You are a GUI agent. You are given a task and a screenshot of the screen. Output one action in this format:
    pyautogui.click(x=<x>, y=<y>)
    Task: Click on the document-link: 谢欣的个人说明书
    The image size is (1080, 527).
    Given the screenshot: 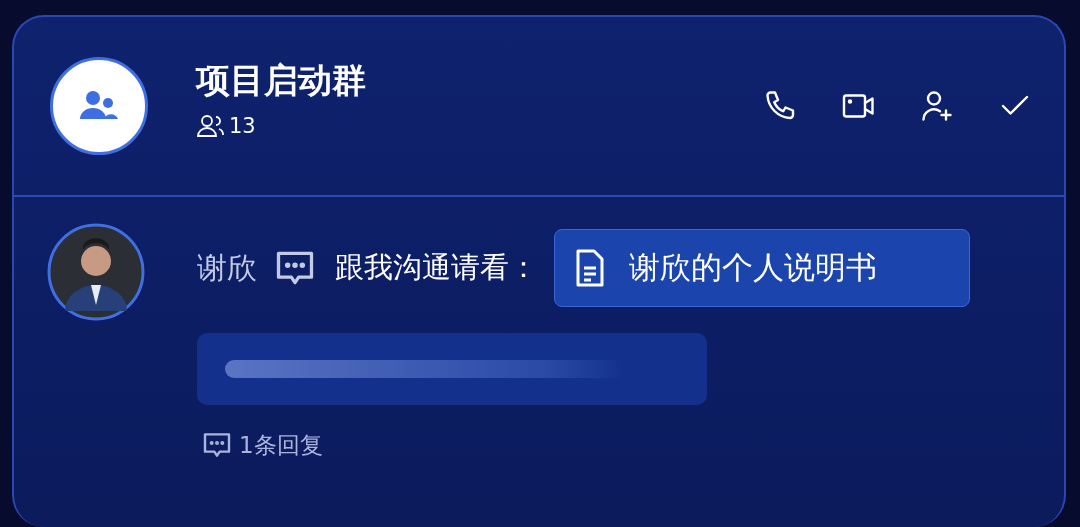 What is the action you would take?
    pyautogui.click(x=762, y=268)
    